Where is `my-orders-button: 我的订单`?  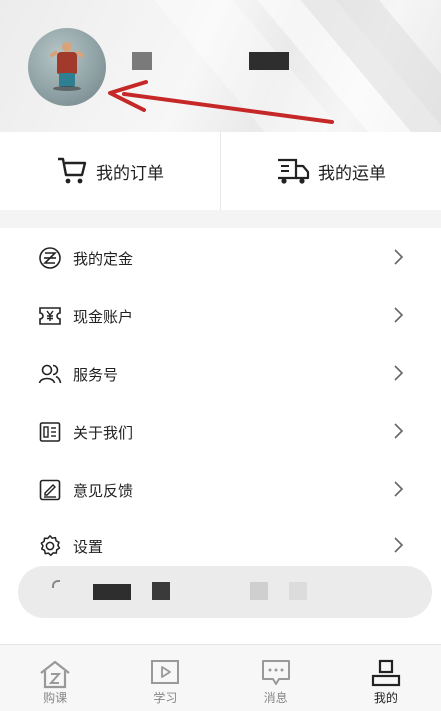
my-orders-button: 我的订单 is located at coordinates (110, 171).